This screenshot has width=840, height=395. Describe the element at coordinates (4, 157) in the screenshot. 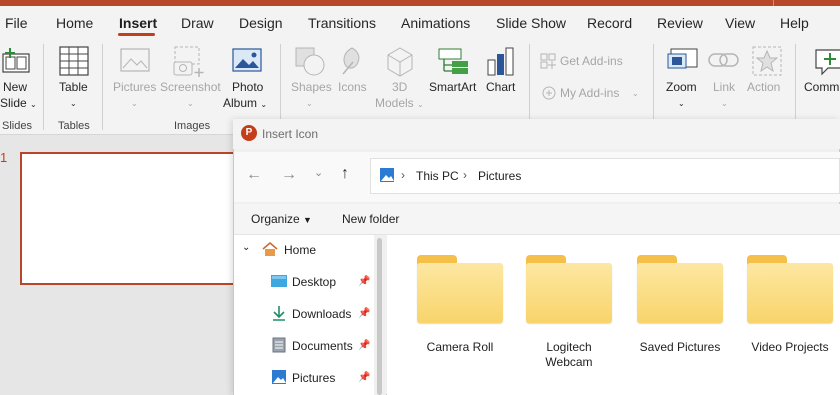

I see `slide-number: 1` at that location.